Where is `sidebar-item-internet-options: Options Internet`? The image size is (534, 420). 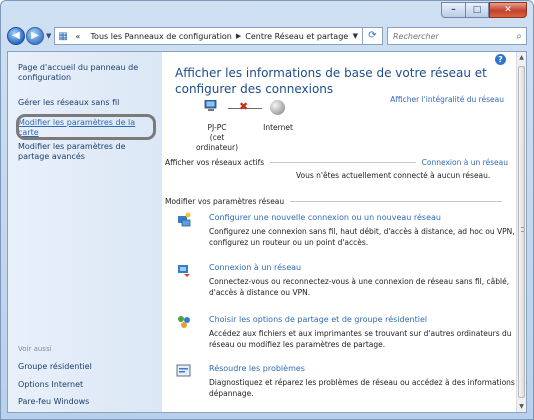
sidebar-item-internet-options: Options Internet is located at coordinates (87, 385).